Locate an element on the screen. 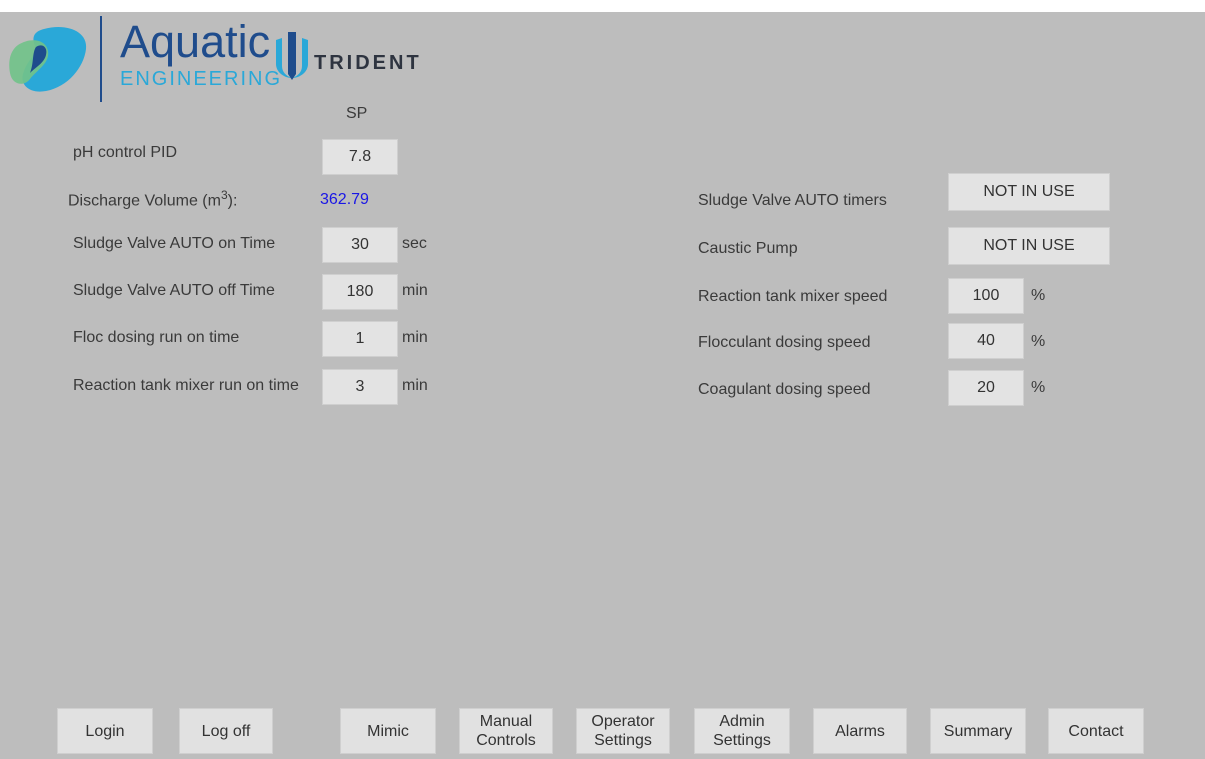  sludge-valve-off-label: Sludge Valve AUTO off Time is located at coordinates (174, 290).